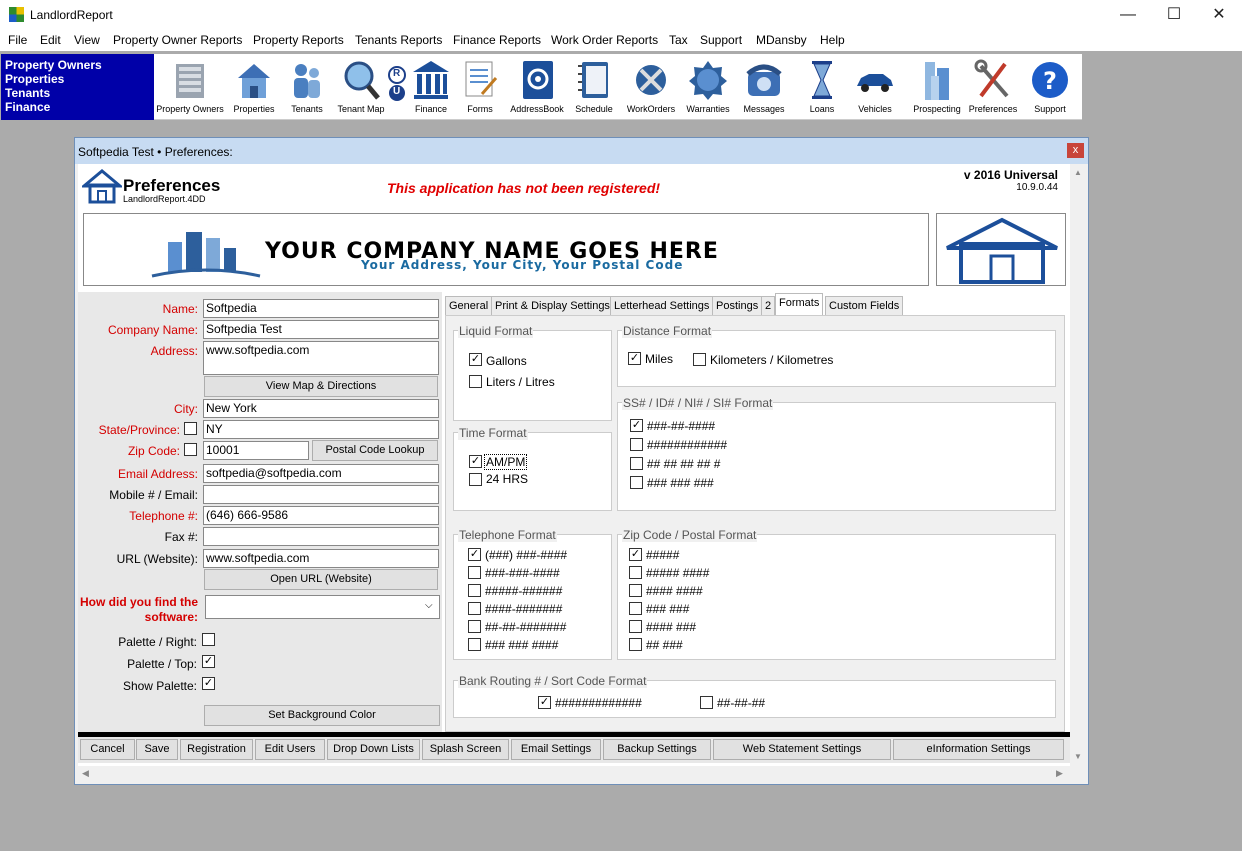 Image resolution: width=1242 pixels, height=851 pixels. Describe the element at coordinates (27, 107) in the screenshot. I see `nav-finance: Finance` at that location.